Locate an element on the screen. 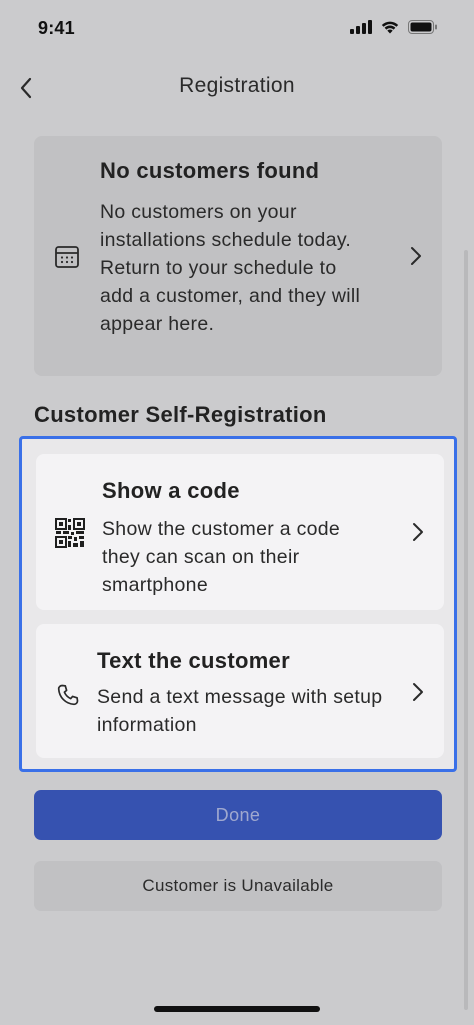 This screenshot has height=1025, width=474. status-icons is located at coordinates (394, 27).